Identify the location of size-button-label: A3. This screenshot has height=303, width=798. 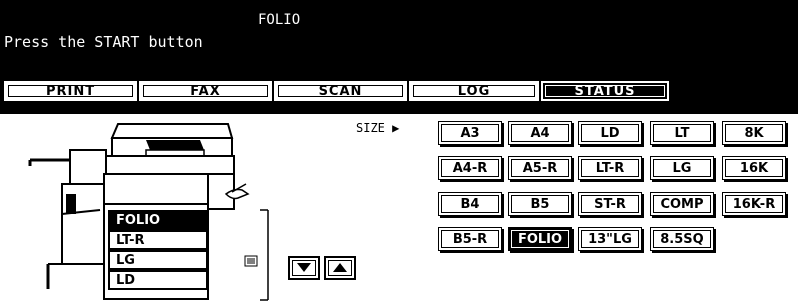
(470, 133).